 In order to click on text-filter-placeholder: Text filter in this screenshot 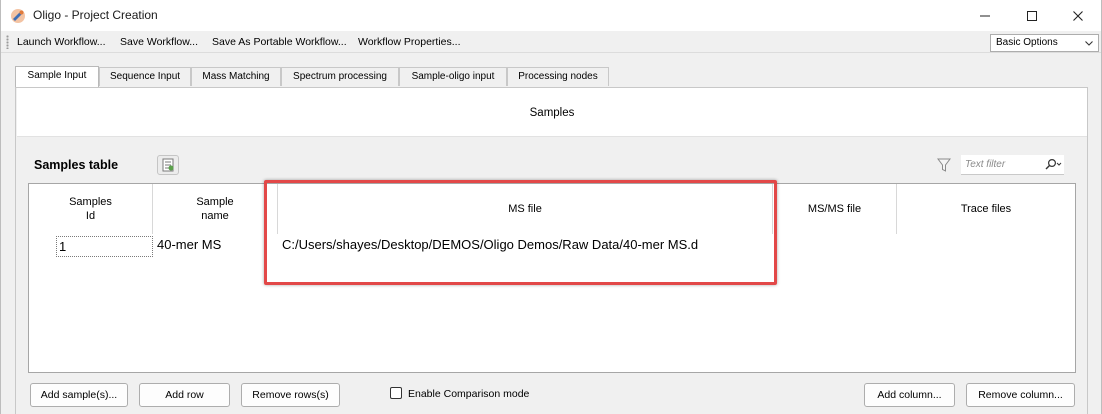, I will do `click(985, 164)`.